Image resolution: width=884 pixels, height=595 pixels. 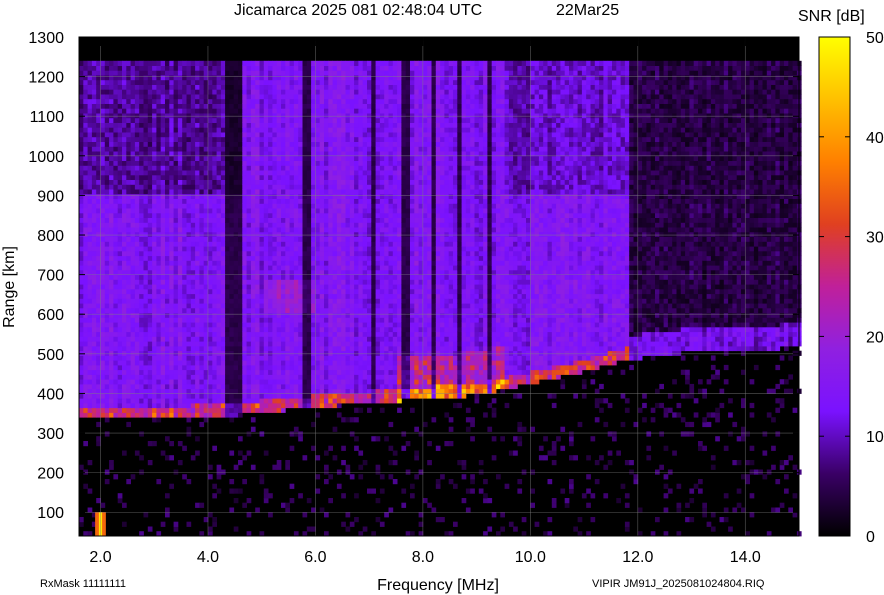 I want to click on y-tick-label: 1000, so click(x=46, y=157).